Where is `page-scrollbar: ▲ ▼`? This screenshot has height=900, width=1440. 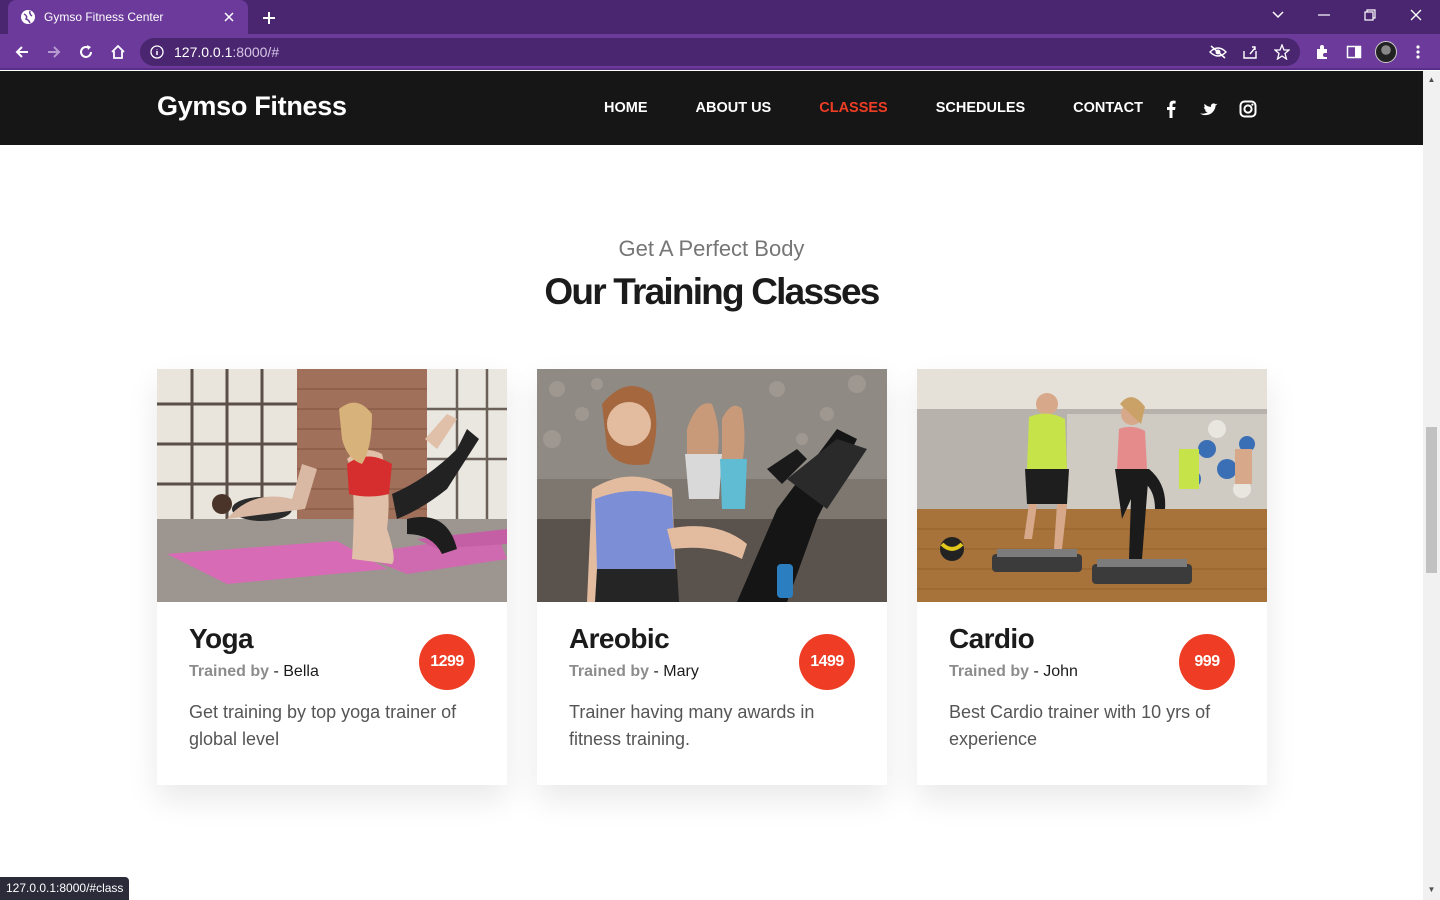 page-scrollbar: ▲ ▼ is located at coordinates (1431, 485).